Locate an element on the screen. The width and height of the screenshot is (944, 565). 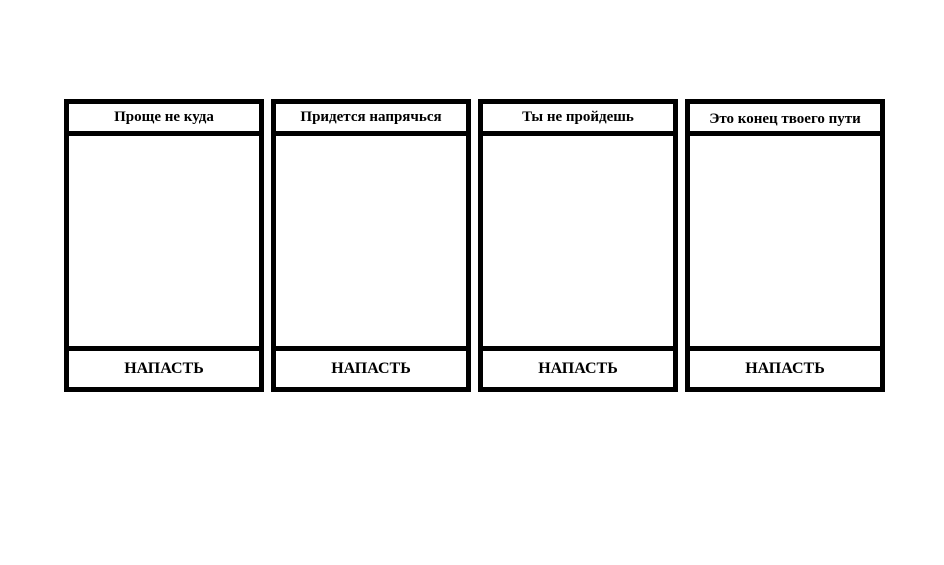
card-title: Придется напрячься is located at coordinates (371, 120).